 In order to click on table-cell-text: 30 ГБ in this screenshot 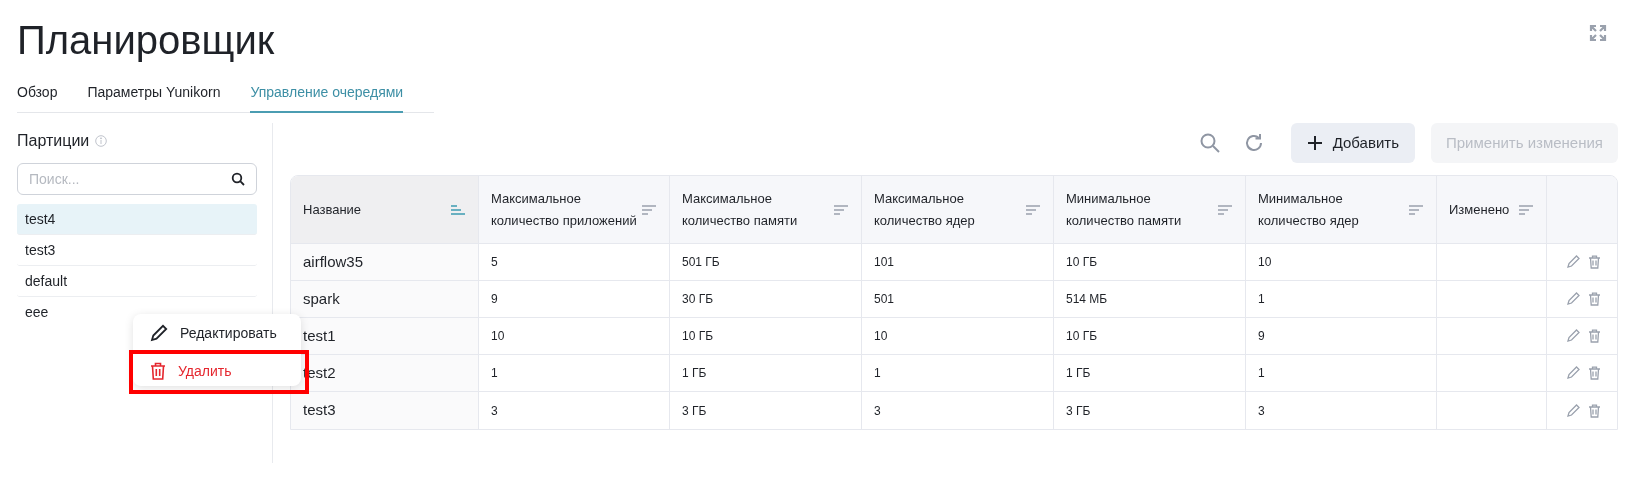, I will do `click(698, 299)`.